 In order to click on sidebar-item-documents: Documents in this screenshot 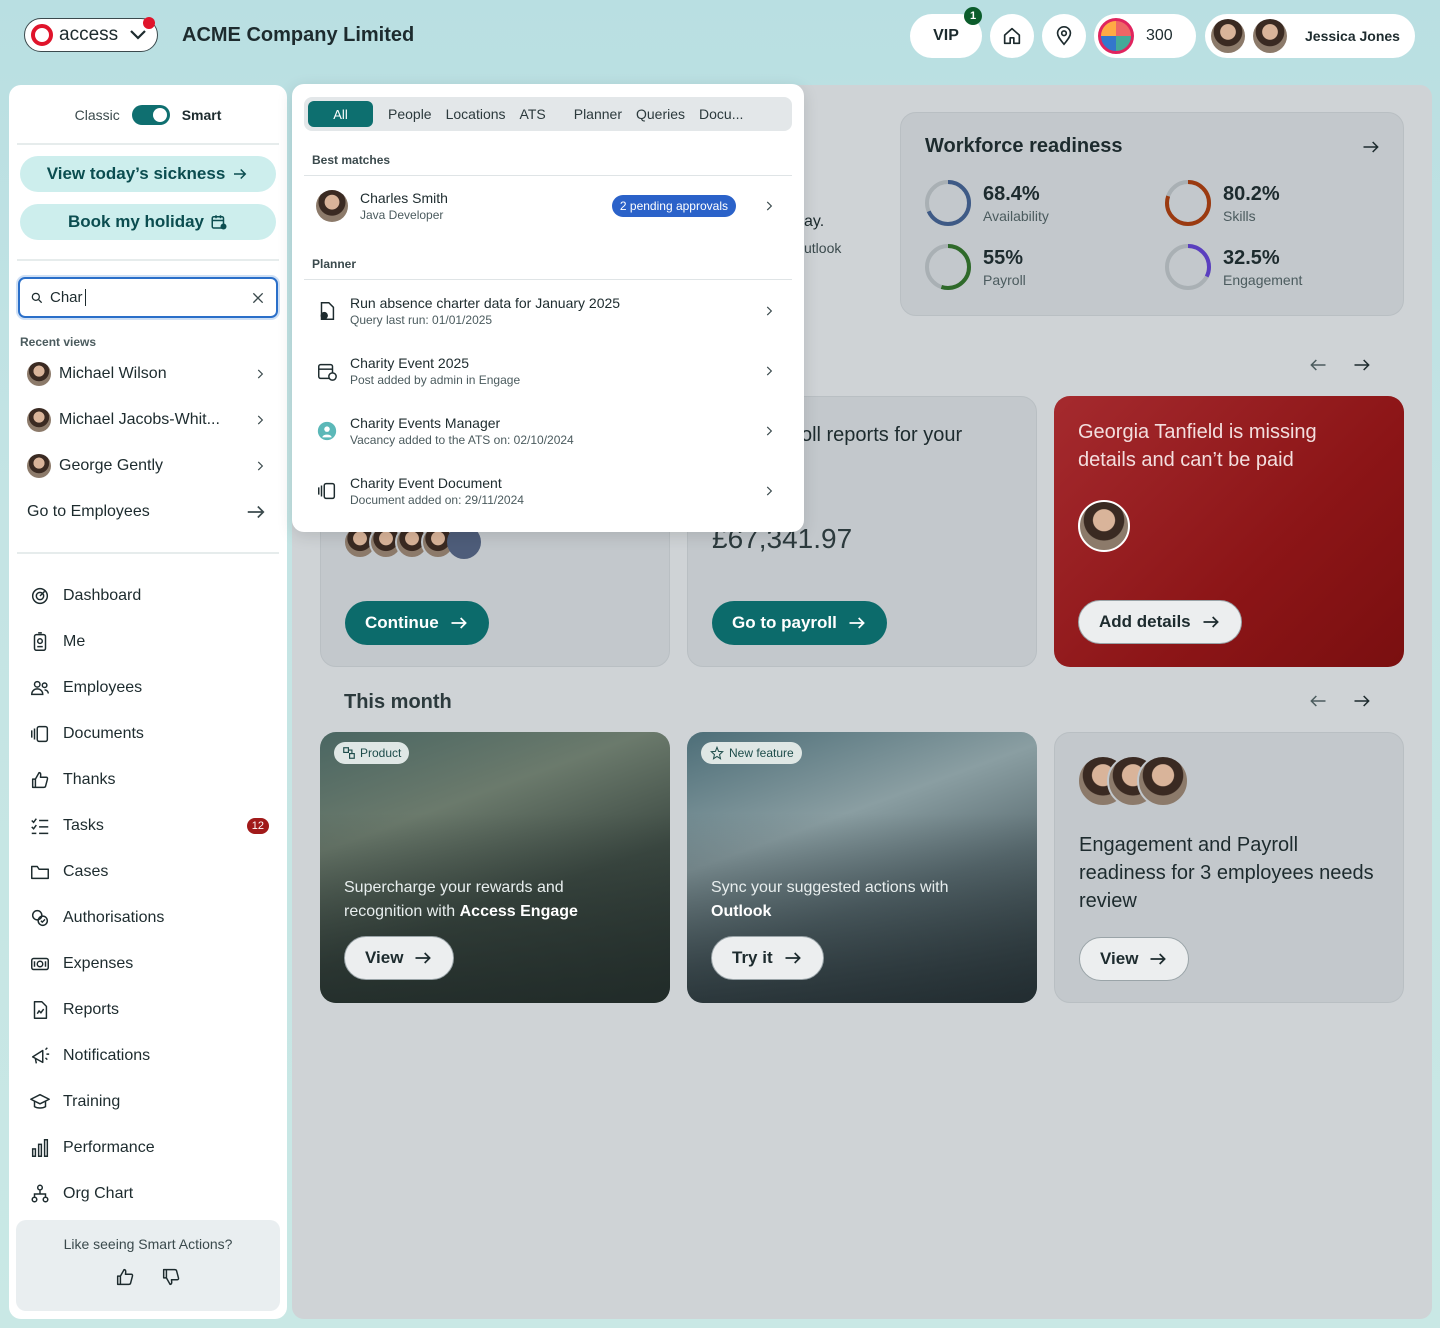, I will do `click(149, 734)`.